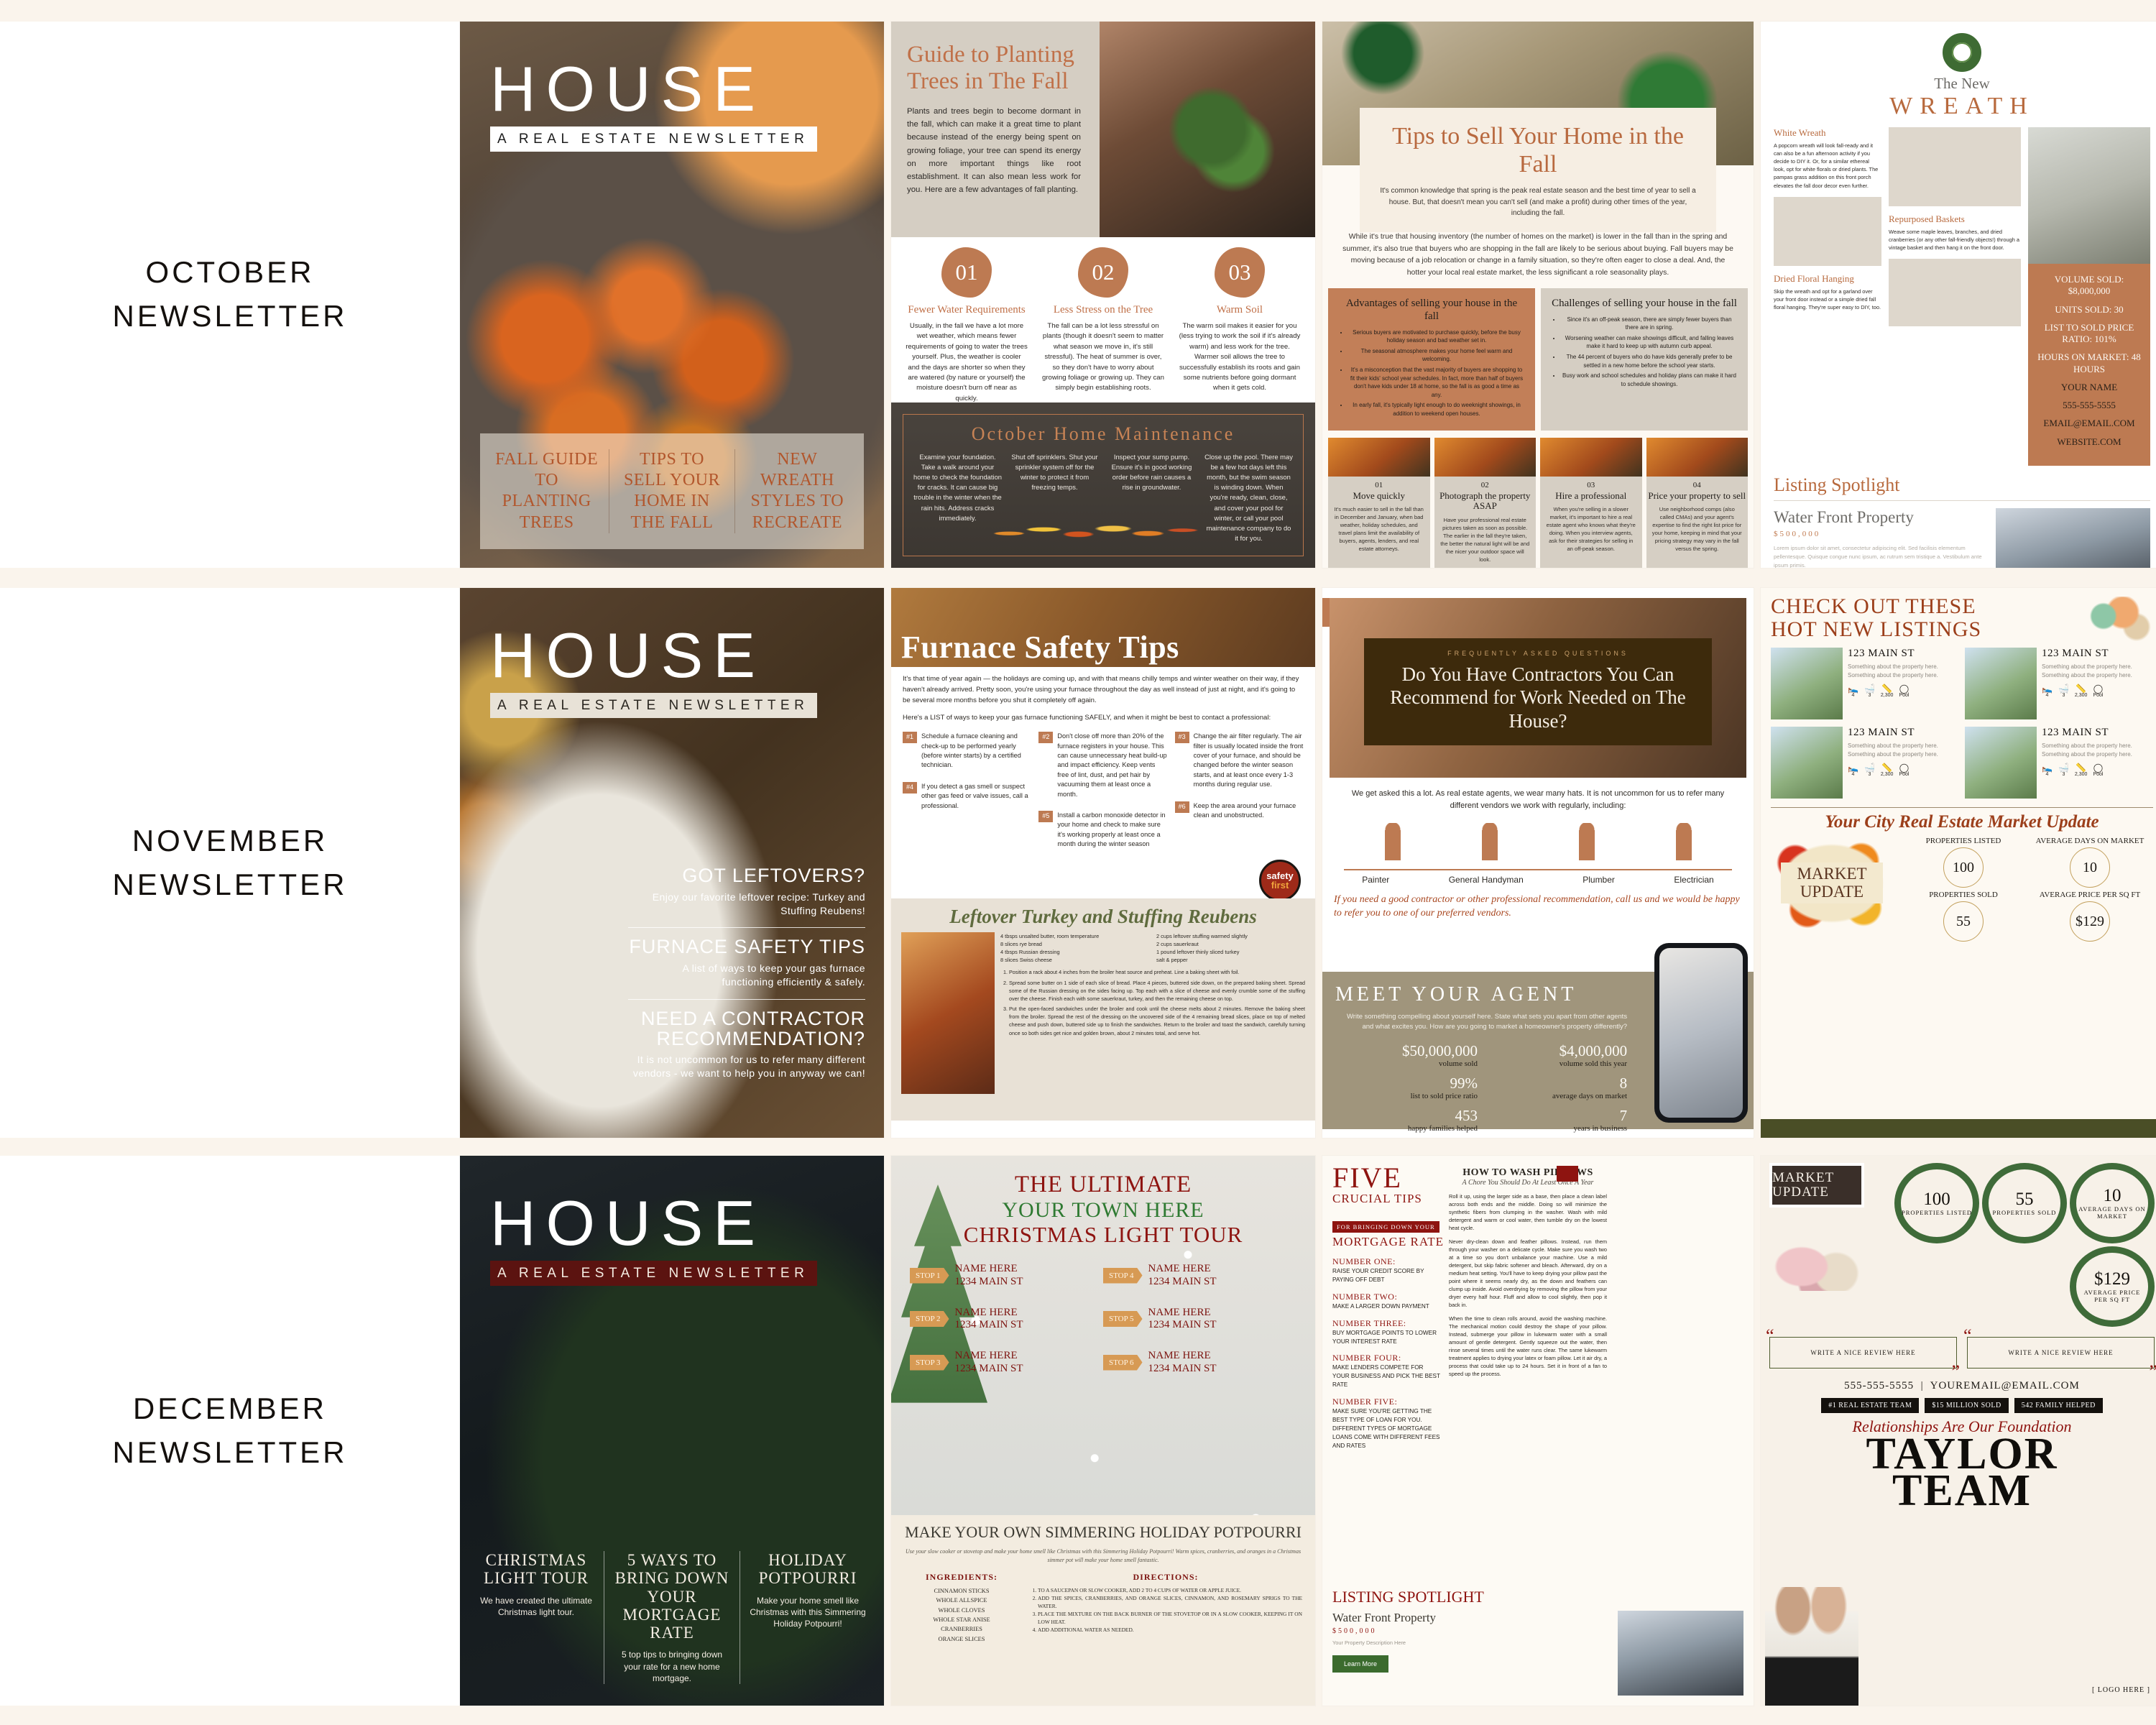 The image size is (2156, 1725). I want to click on cover-headline-2: TIPS TO SELL YOUR HOME IN THE FALL, so click(671, 490).